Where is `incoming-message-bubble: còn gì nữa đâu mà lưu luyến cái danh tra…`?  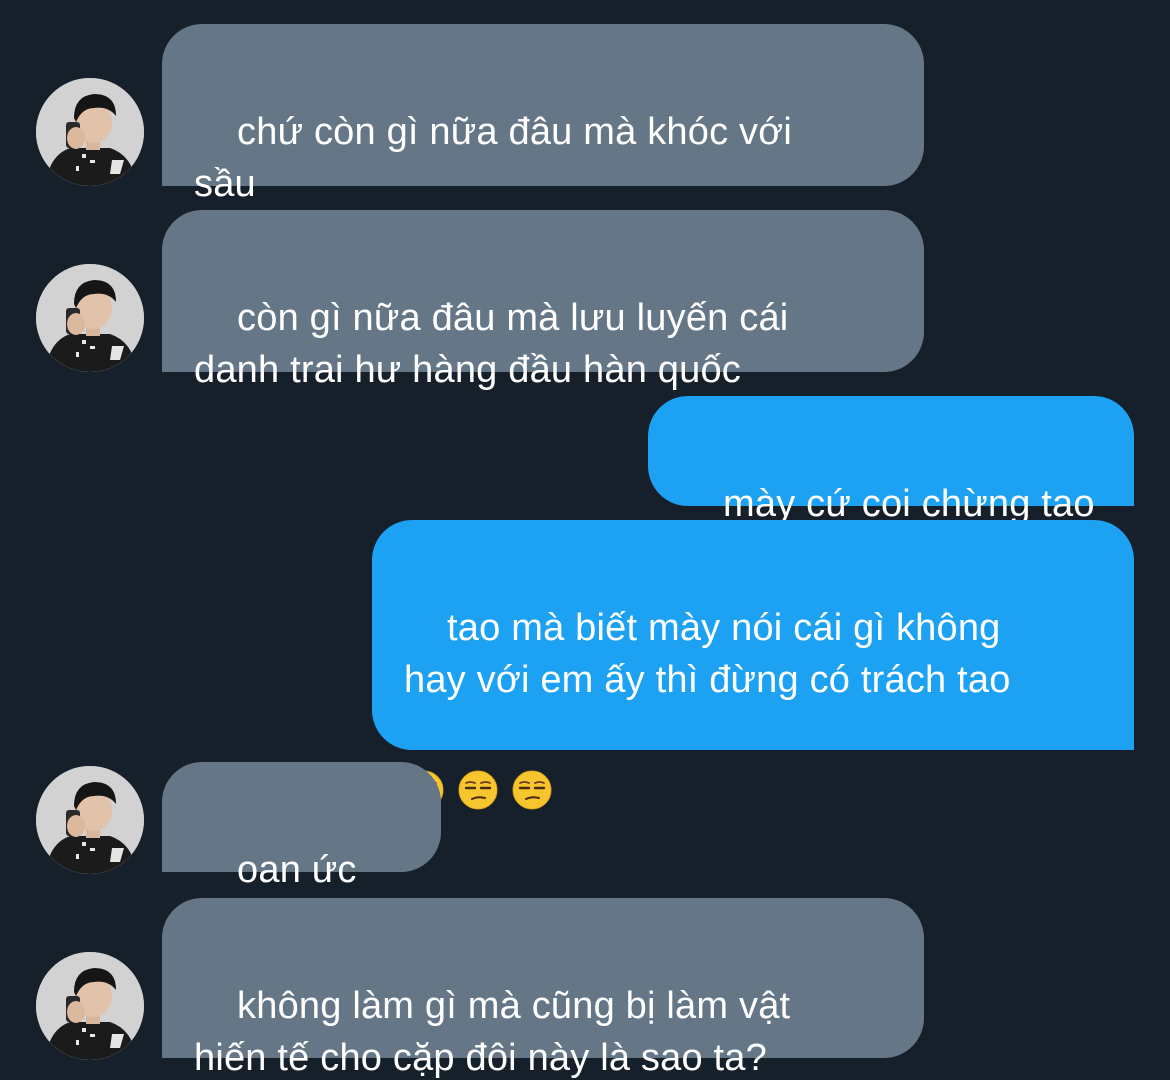
incoming-message-bubble: còn gì nữa đâu mà lưu luyến cái danh tra… is located at coordinates (543, 300).